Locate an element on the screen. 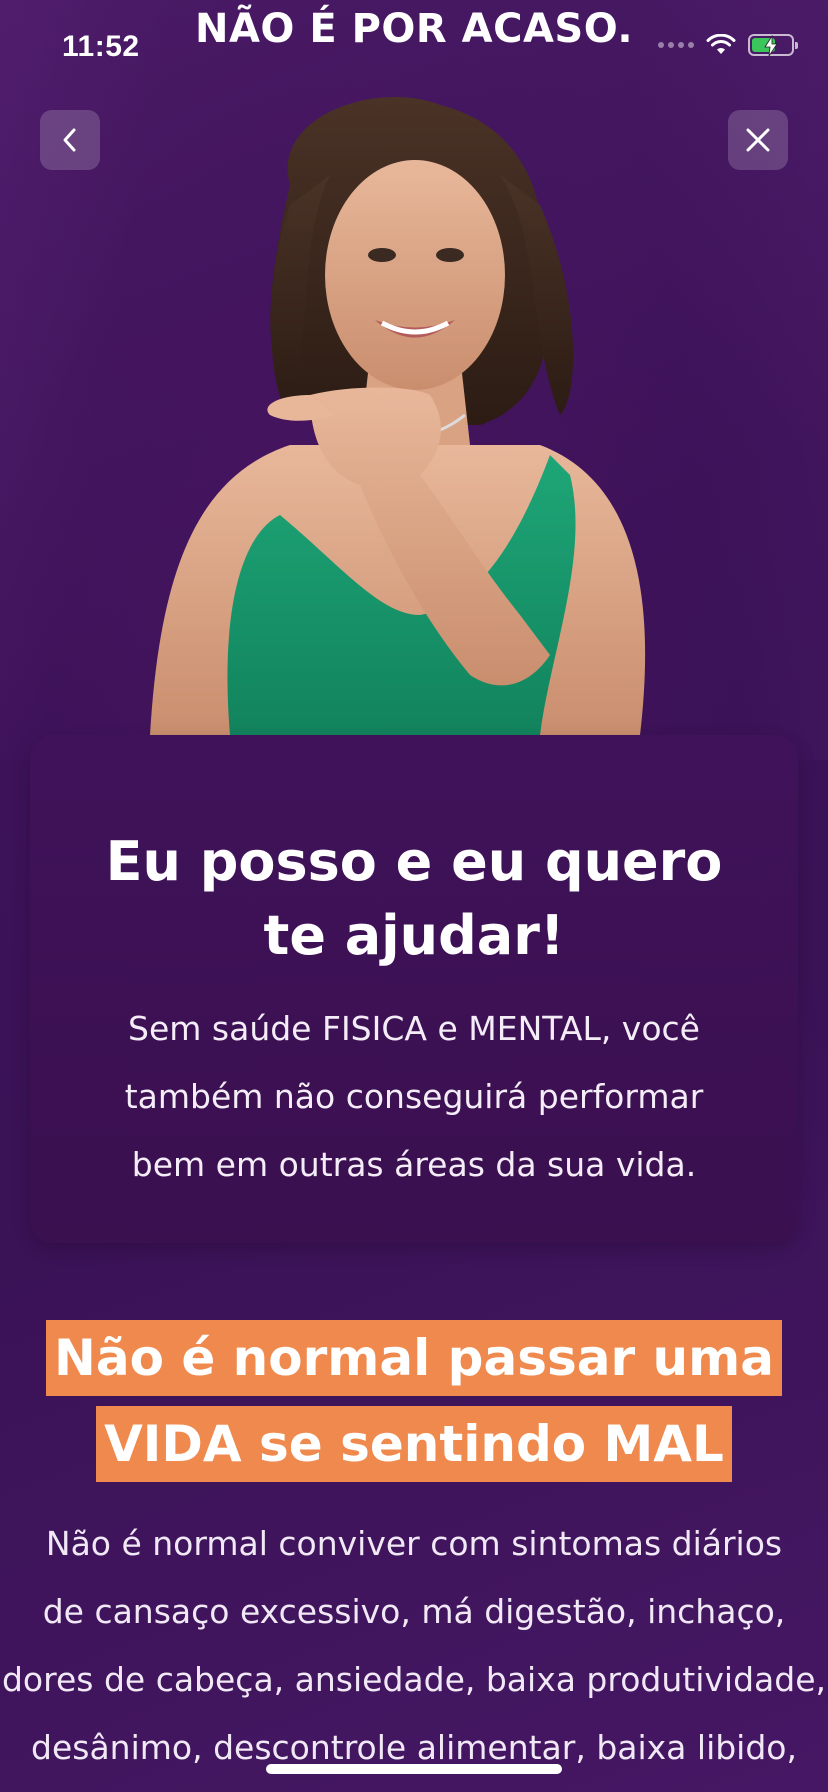 The image size is (828, 1792). battery-icon is located at coordinates (773, 45).